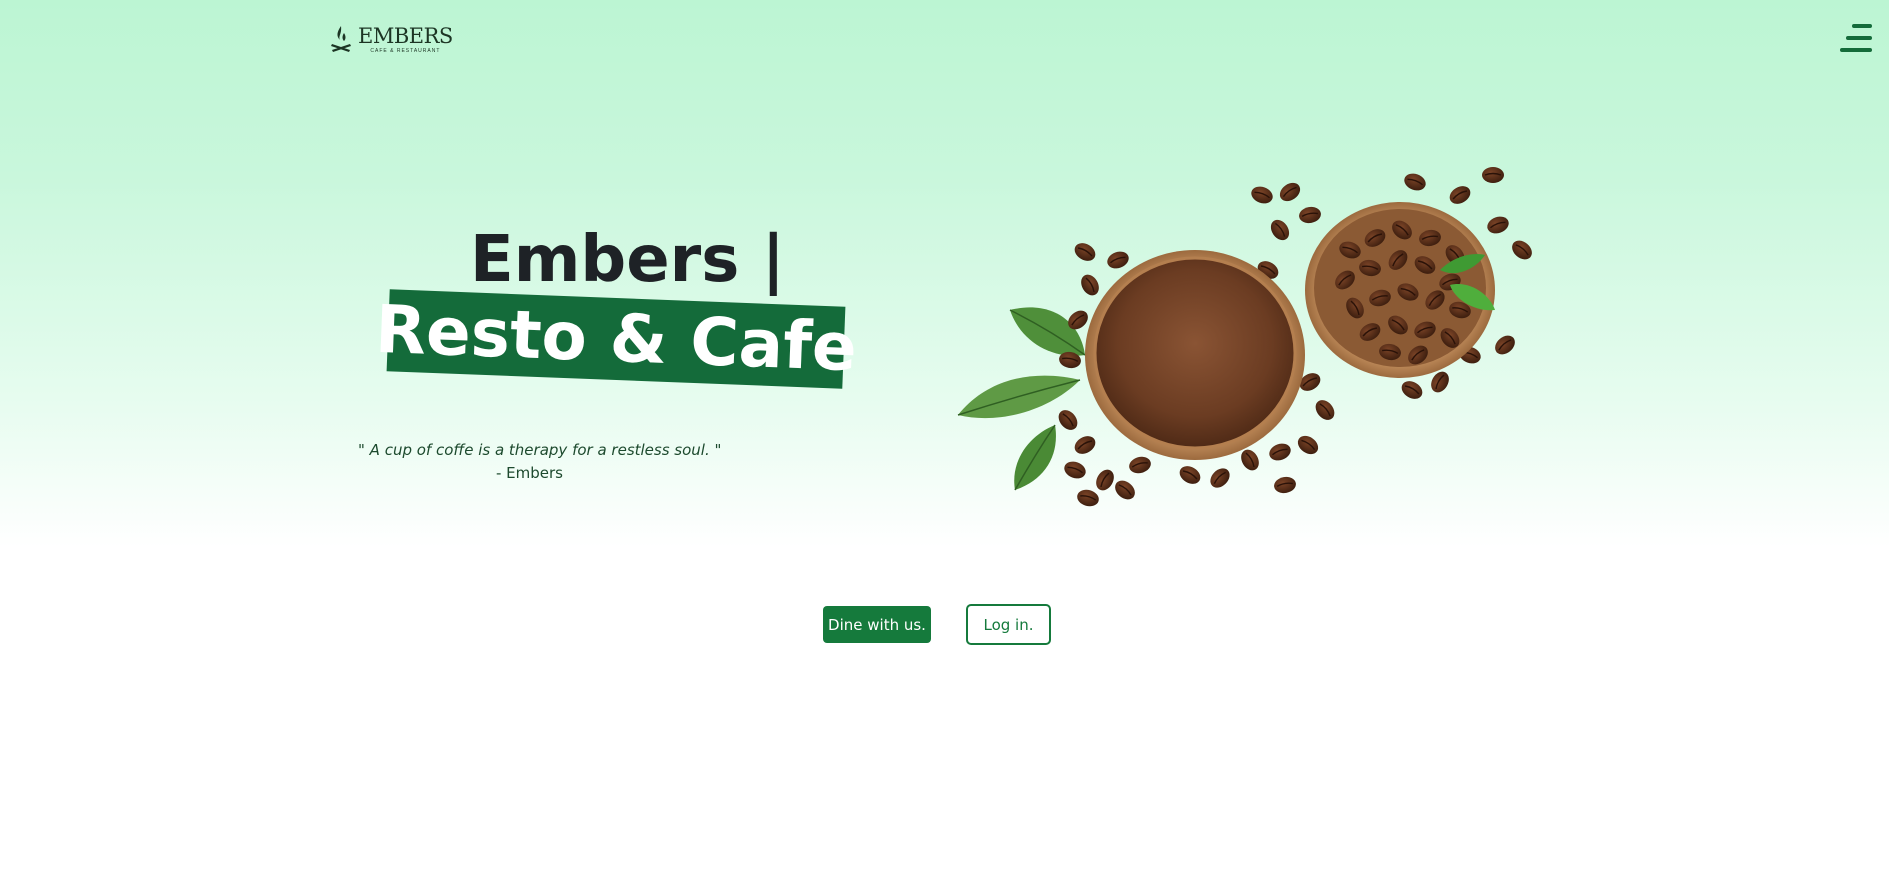 The image size is (1889, 883). What do you see at coordinates (405, 51) in the screenshot?
I see `logo-tagline: CAFE & RESTAURANT` at bounding box center [405, 51].